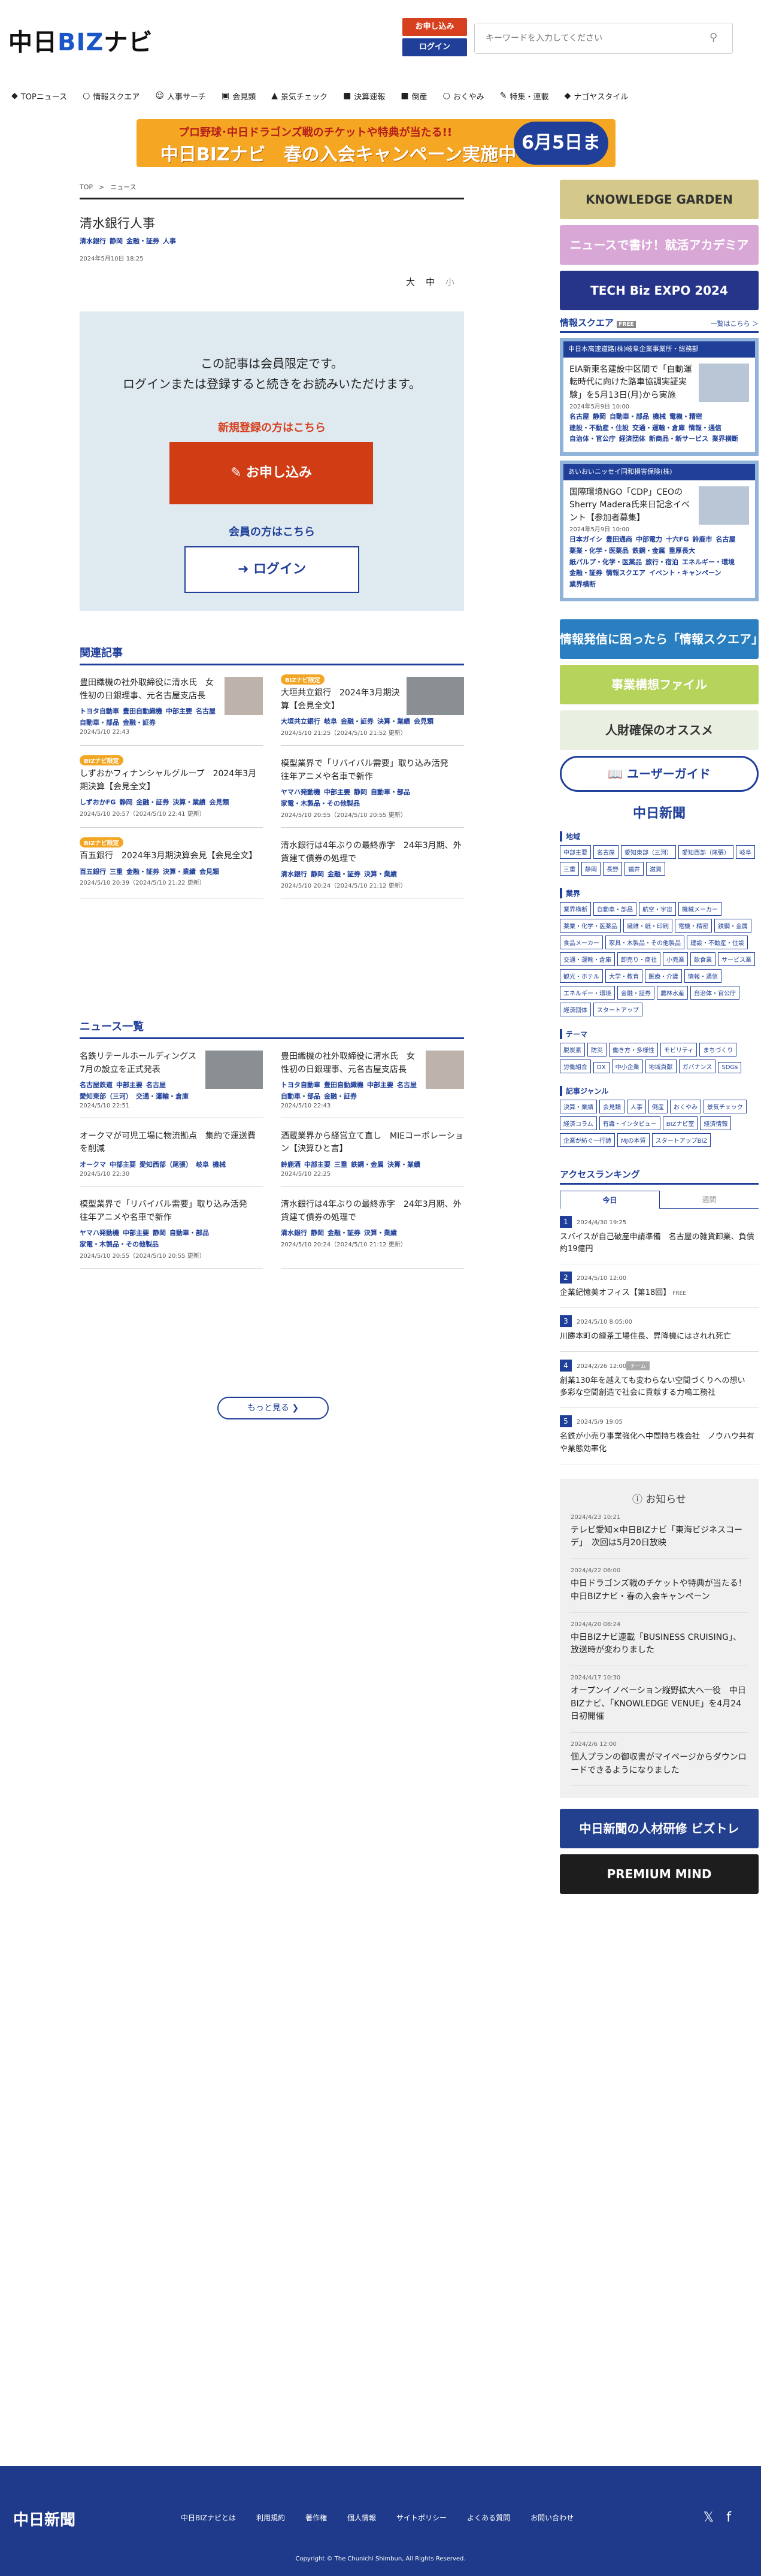 The width and height of the screenshot is (761, 2576). What do you see at coordinates (647, 925) in the screenshot?
I see `category-tag: 繊維・紙・印刷` at bounding box center [647, 925].